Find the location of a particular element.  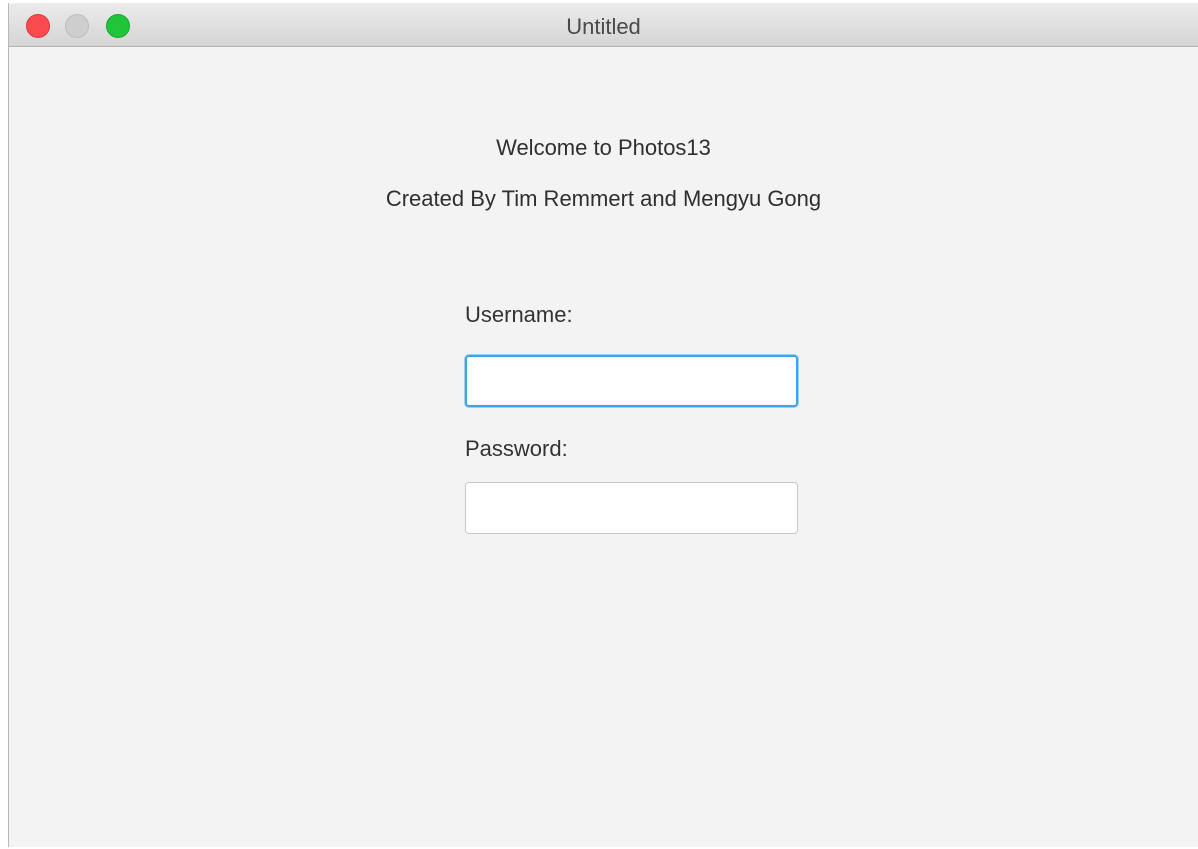

credits-text: Created By Tim Remmert and Mengyu Gong is located at coordinates (603, 198).